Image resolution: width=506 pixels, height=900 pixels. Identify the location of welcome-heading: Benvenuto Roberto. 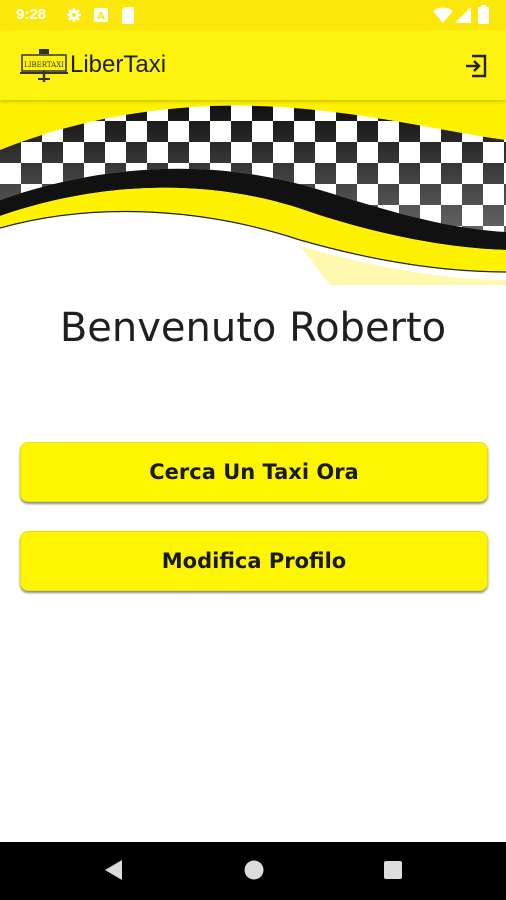
(253, 328).